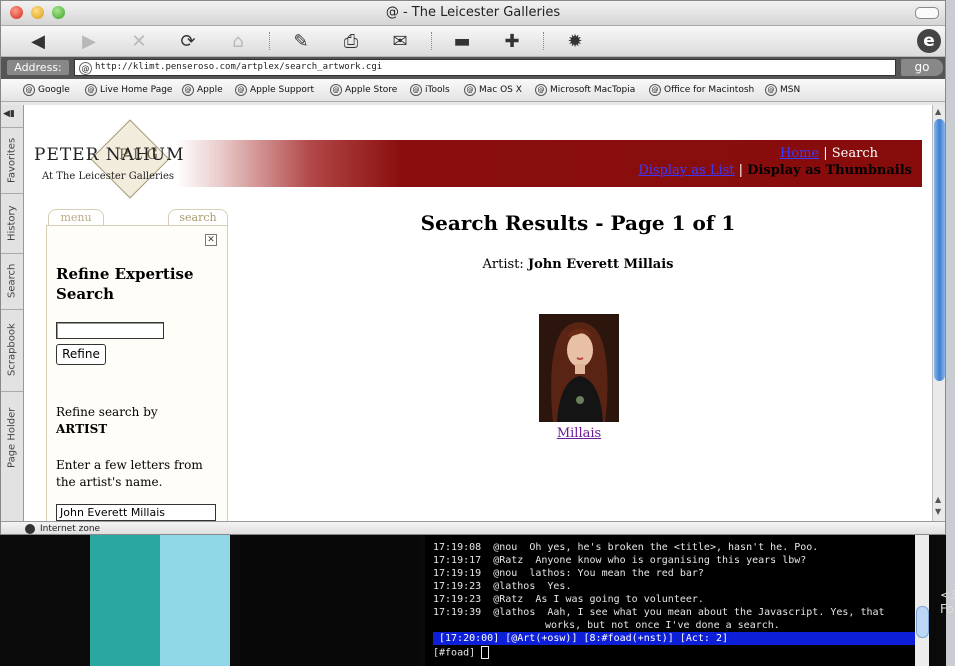  I want to click on text-smaller-button: ▬, so click(462, 41).